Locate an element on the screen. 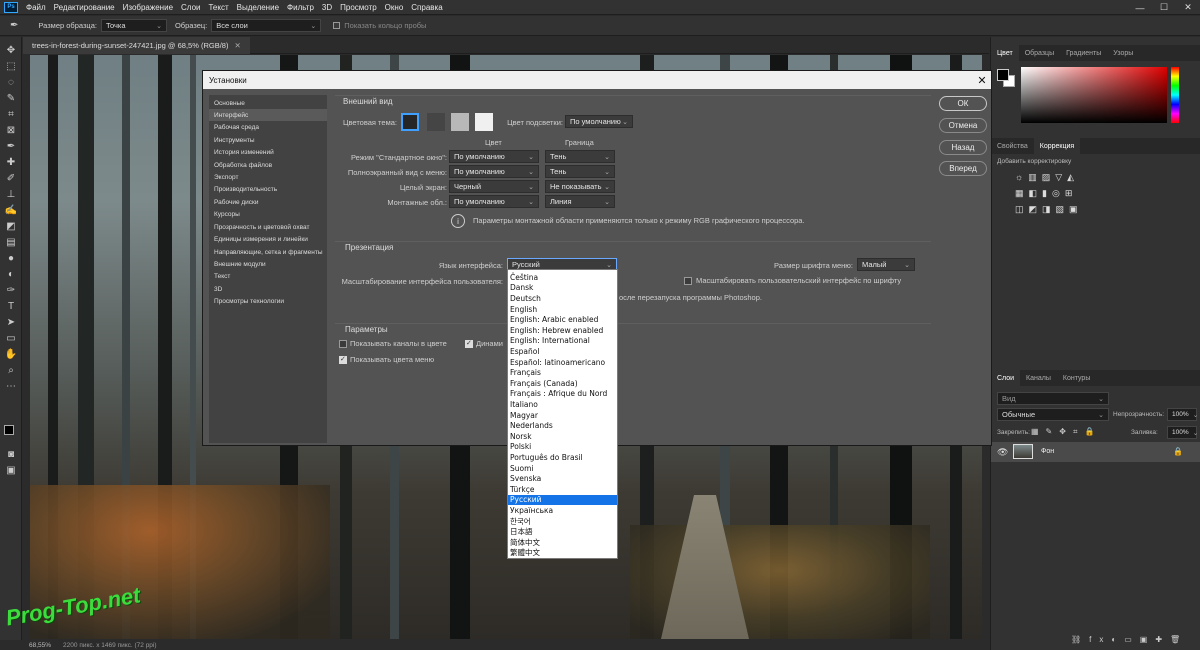  ok-button: ОК is located at coordinates (963, 103).